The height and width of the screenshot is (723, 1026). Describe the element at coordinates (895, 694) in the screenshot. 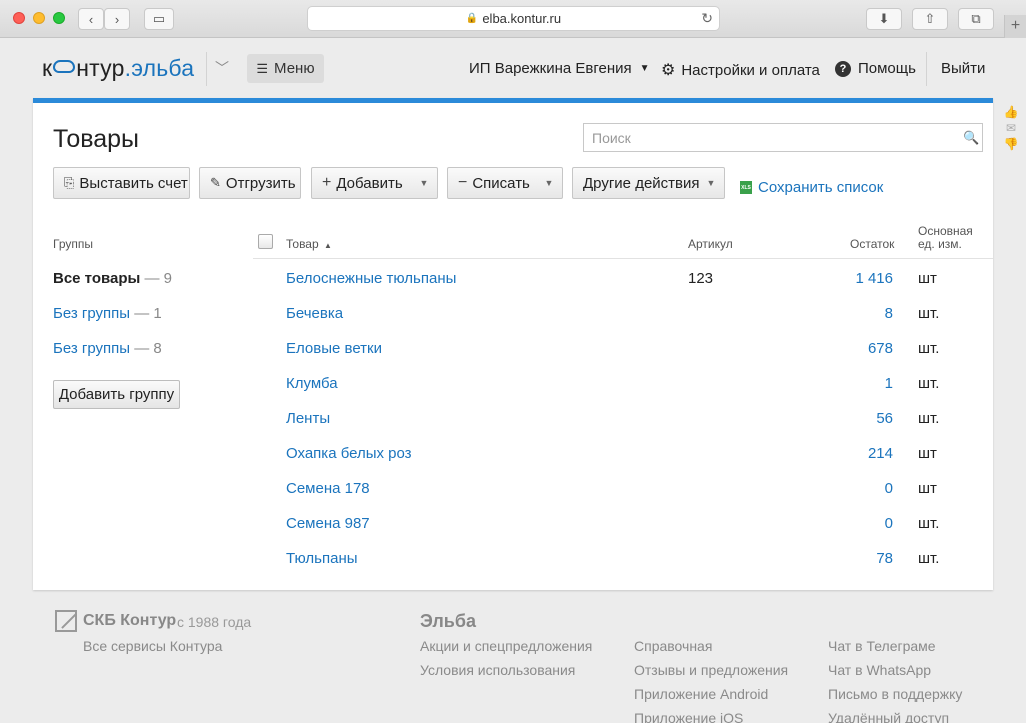

I see `footer-link: Письмо в поддержку` at that location.